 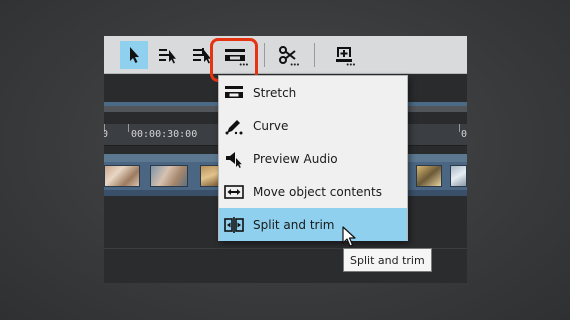 I want to click on menu-item-label: Preview Audio, so click(x=295, y=158).